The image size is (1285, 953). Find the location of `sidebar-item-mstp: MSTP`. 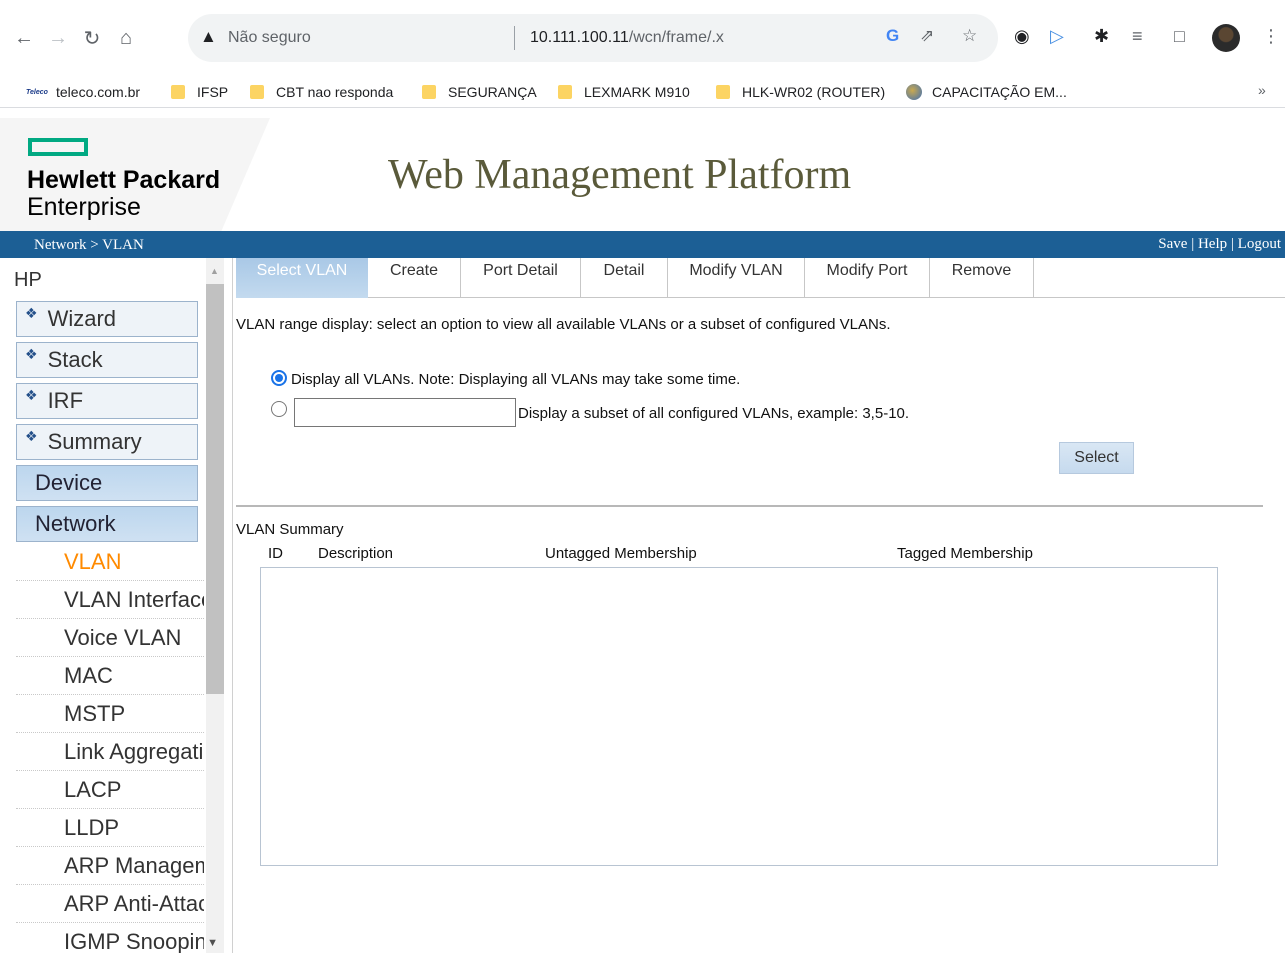

sidebar-item-mstp: MSTP is located at coordinates (110, 714).